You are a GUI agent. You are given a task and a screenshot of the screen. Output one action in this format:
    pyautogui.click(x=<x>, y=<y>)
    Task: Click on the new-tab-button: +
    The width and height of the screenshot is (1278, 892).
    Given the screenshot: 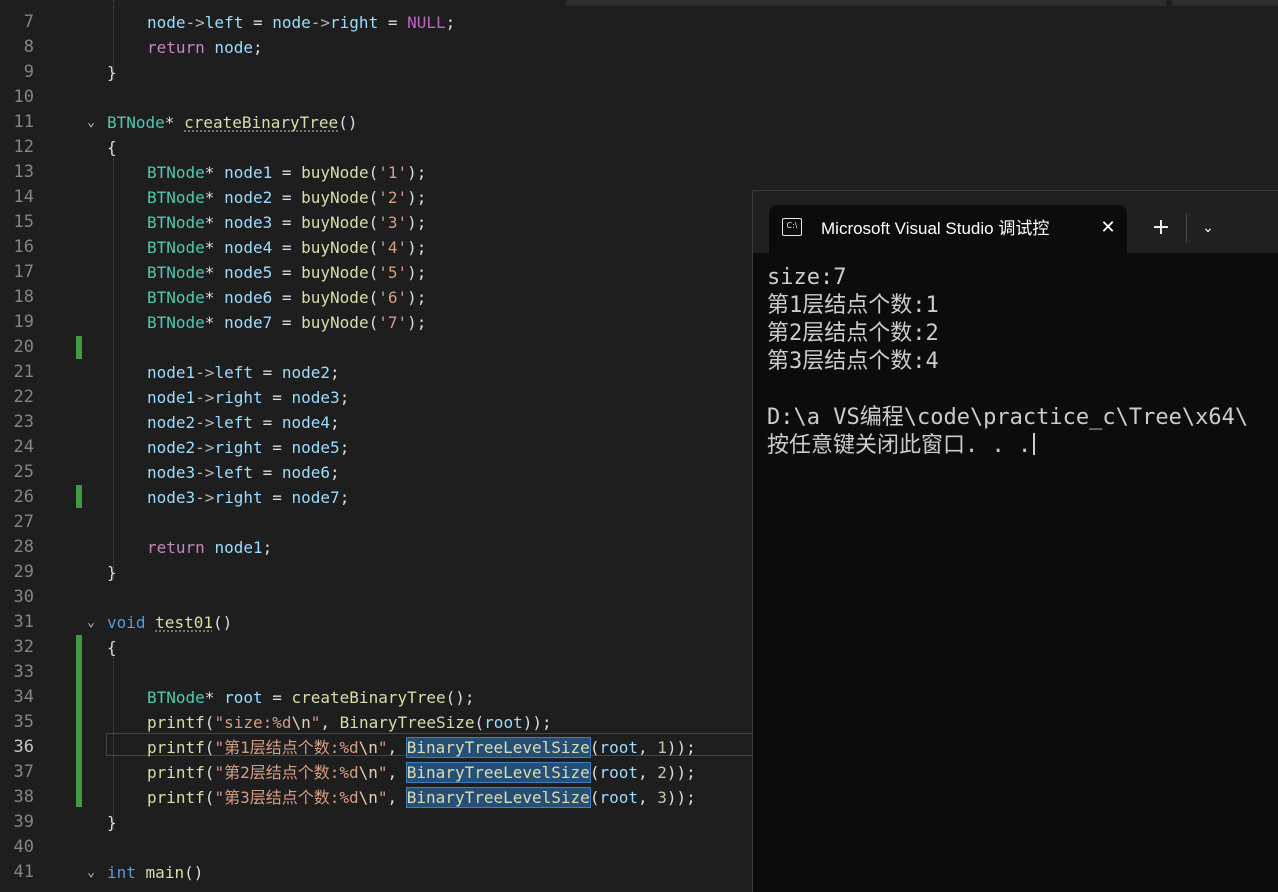 What is the action you would take?
    pyautogui.click(x=1161, y=228)
    